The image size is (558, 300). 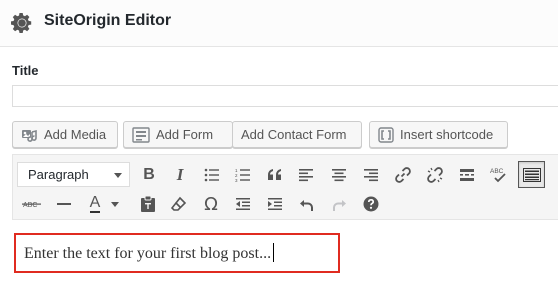 I want to click on add-contact-form-button: Add Contact Form, so click(x=297, y=134).